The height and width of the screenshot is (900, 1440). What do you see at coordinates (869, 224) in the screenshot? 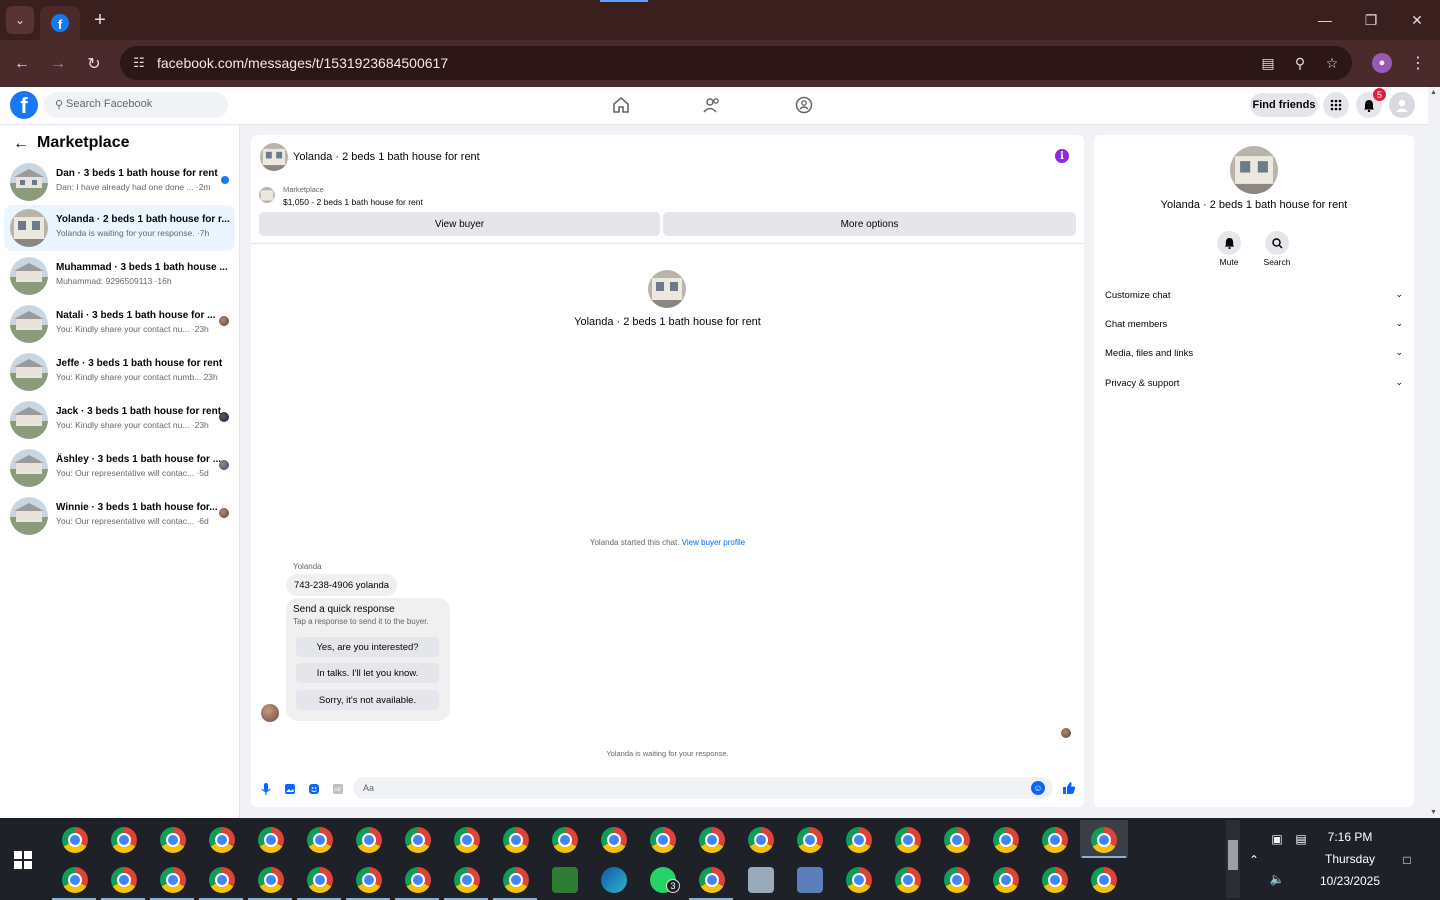
I see `more-options-button: More options` at bounding box center [869, 224].